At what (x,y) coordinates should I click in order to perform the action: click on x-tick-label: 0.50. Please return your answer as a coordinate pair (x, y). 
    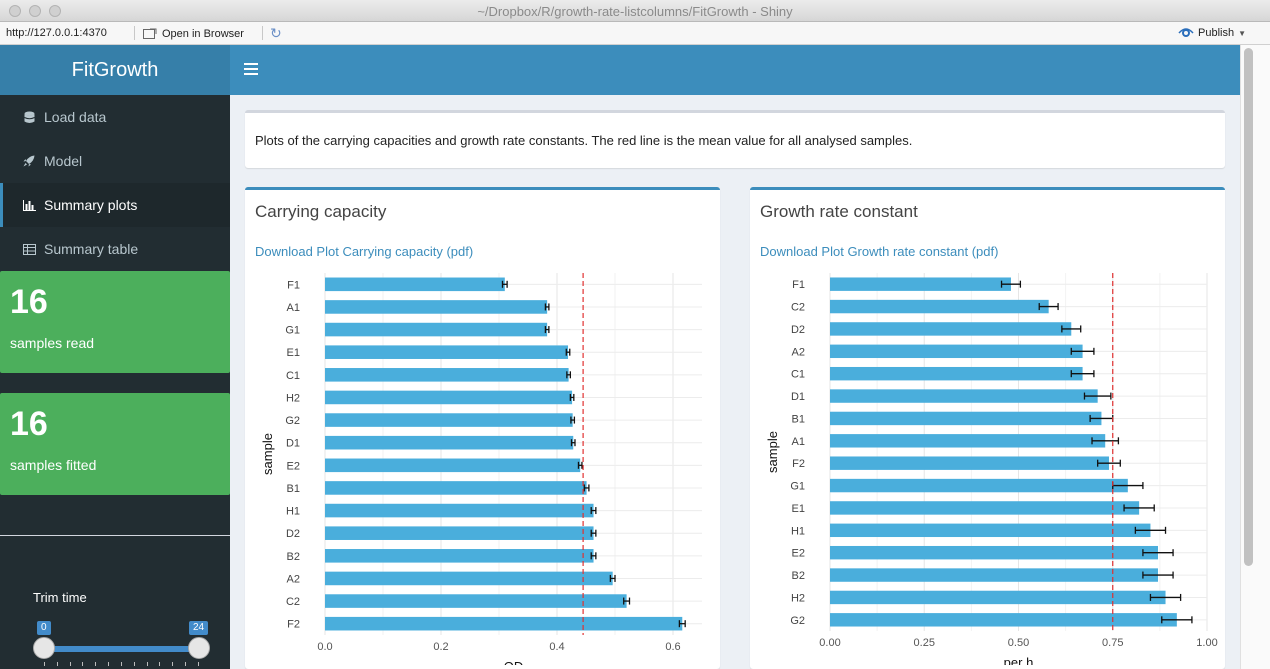
    Looking at the image, I should click on (1018, 643).